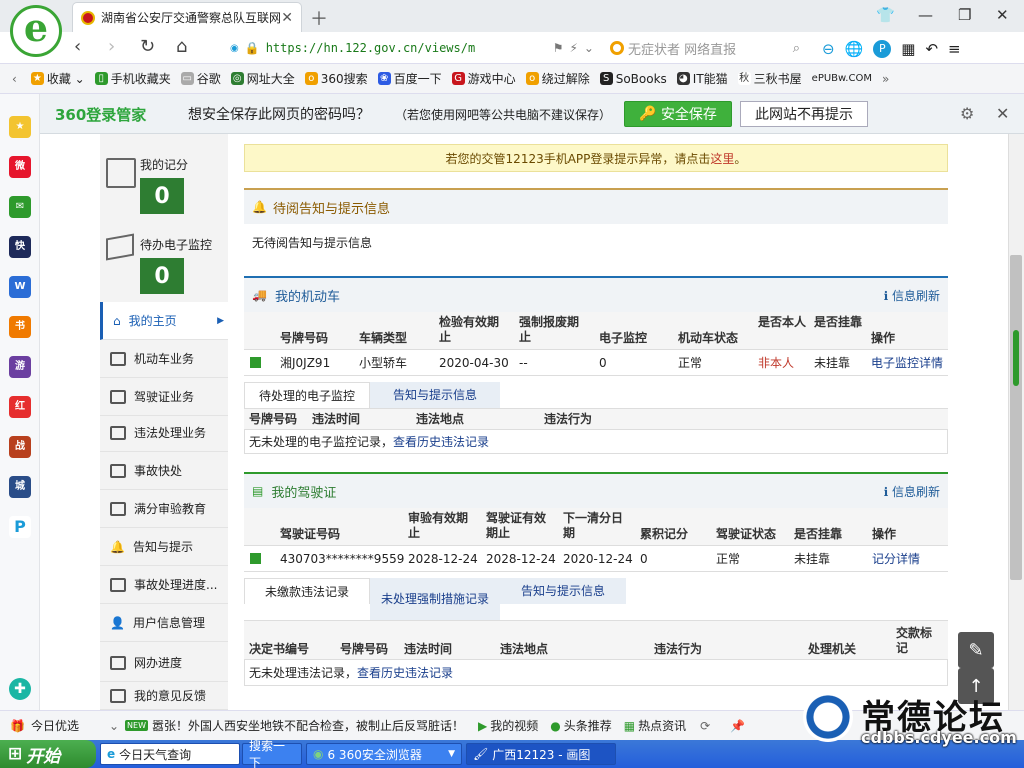  What do you see at coordinates (287, 18) in the screenshot?
I see `close-tab-icon: ✕` at bounding box center [287, 18].